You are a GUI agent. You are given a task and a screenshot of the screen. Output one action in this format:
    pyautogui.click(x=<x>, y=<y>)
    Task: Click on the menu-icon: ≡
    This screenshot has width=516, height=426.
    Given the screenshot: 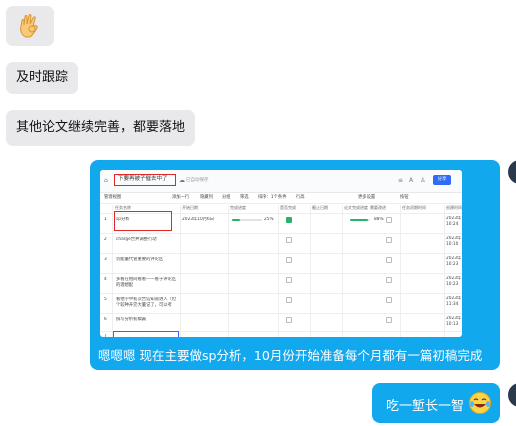 What is the action you would take?
    pyautogui.click(x=401, y=180)
    